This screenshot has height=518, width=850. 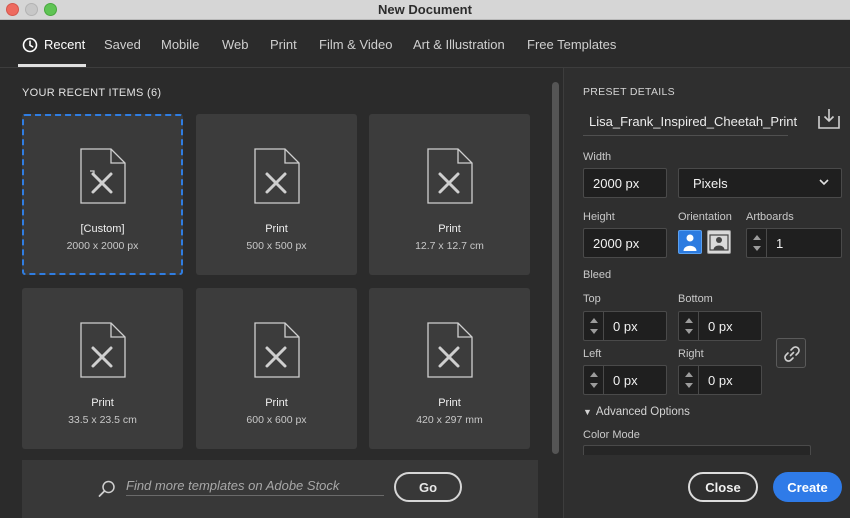 I want to click on recent-items-scrollbar, so click(x=555, y=268).